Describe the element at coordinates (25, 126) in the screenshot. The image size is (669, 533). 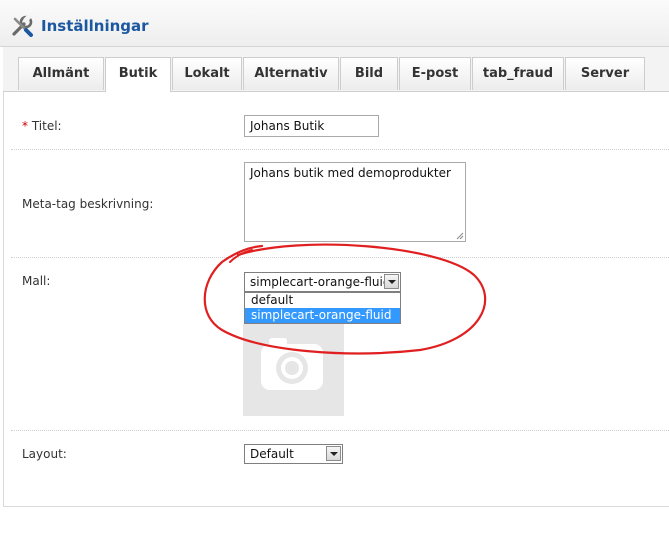
I see `required-marker: *` at that location.